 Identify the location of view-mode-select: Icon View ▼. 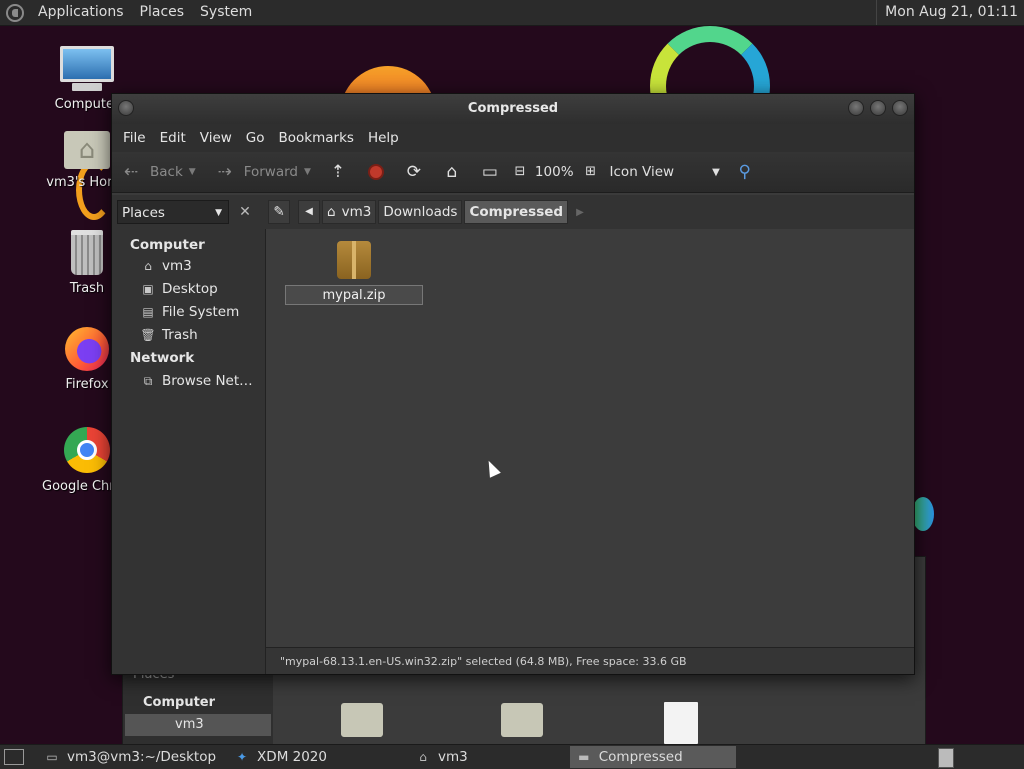
(665, 172).